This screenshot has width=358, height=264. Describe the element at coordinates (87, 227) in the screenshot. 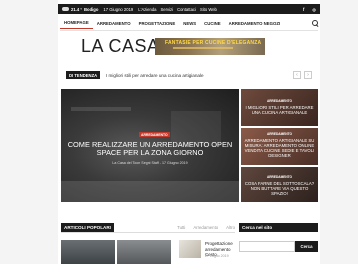

I see `popular-label: ARTICOLI POPOLARI` at that location.